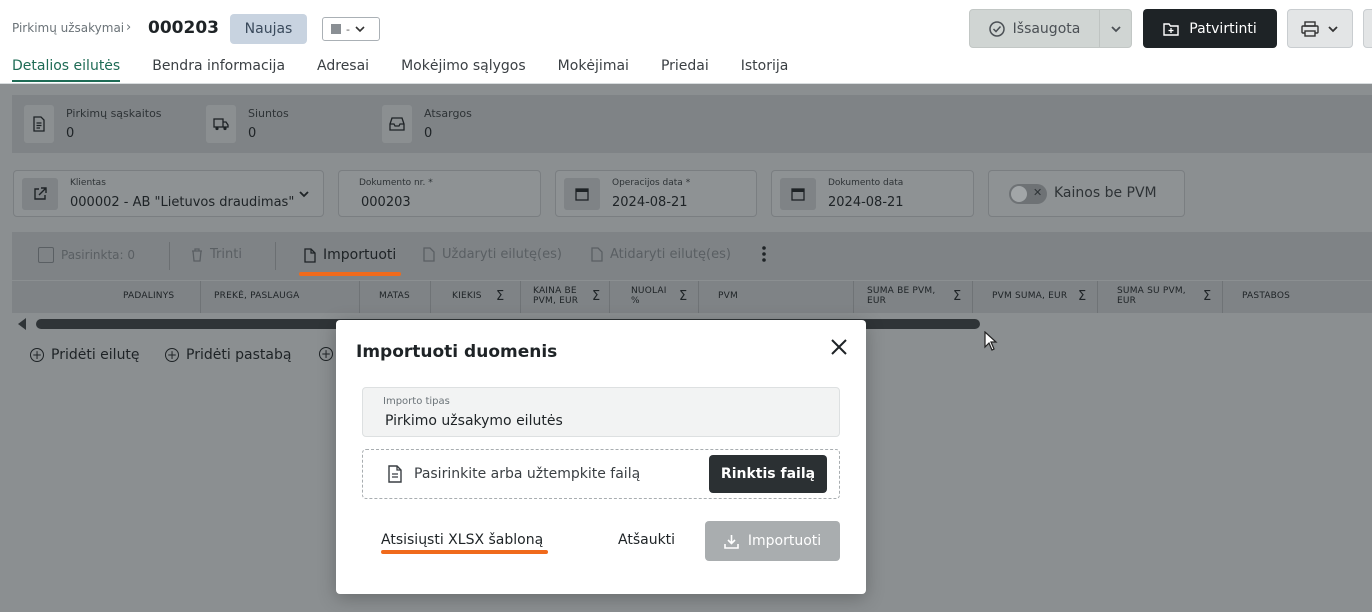 The height and width of the screenshot is (612, 1372). I want to click on summary-purchase-invoices: Pirkimų sąskaitos 0, so click(93, 124).